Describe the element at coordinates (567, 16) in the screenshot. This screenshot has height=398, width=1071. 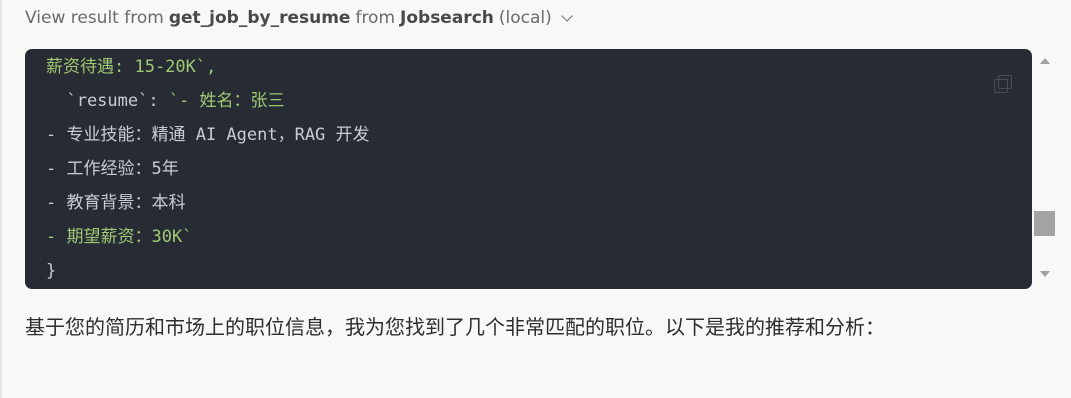
I see `chevron-down-icon` at that location.